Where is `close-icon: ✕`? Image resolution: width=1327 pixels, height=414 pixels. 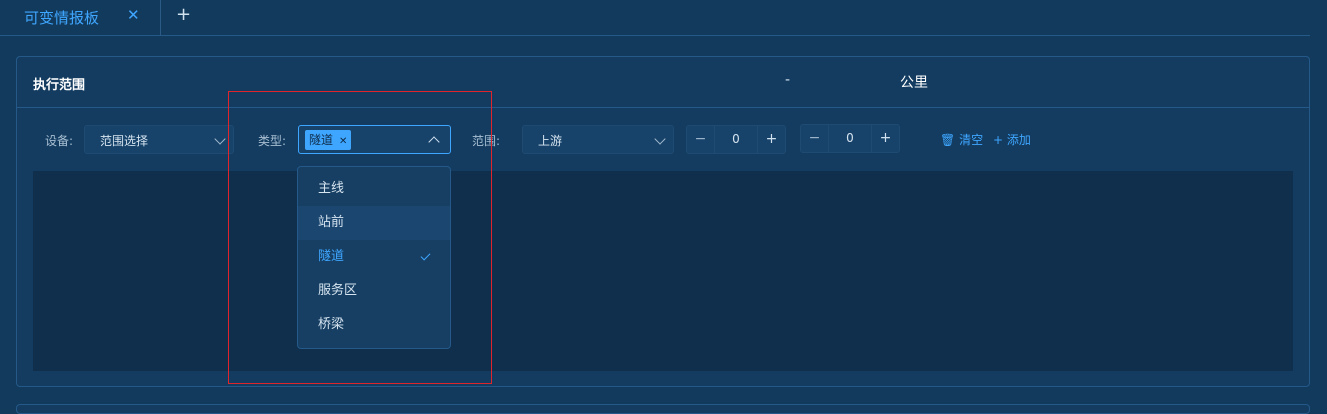
close-icon: ✕ is located at coordinates (133, 15).